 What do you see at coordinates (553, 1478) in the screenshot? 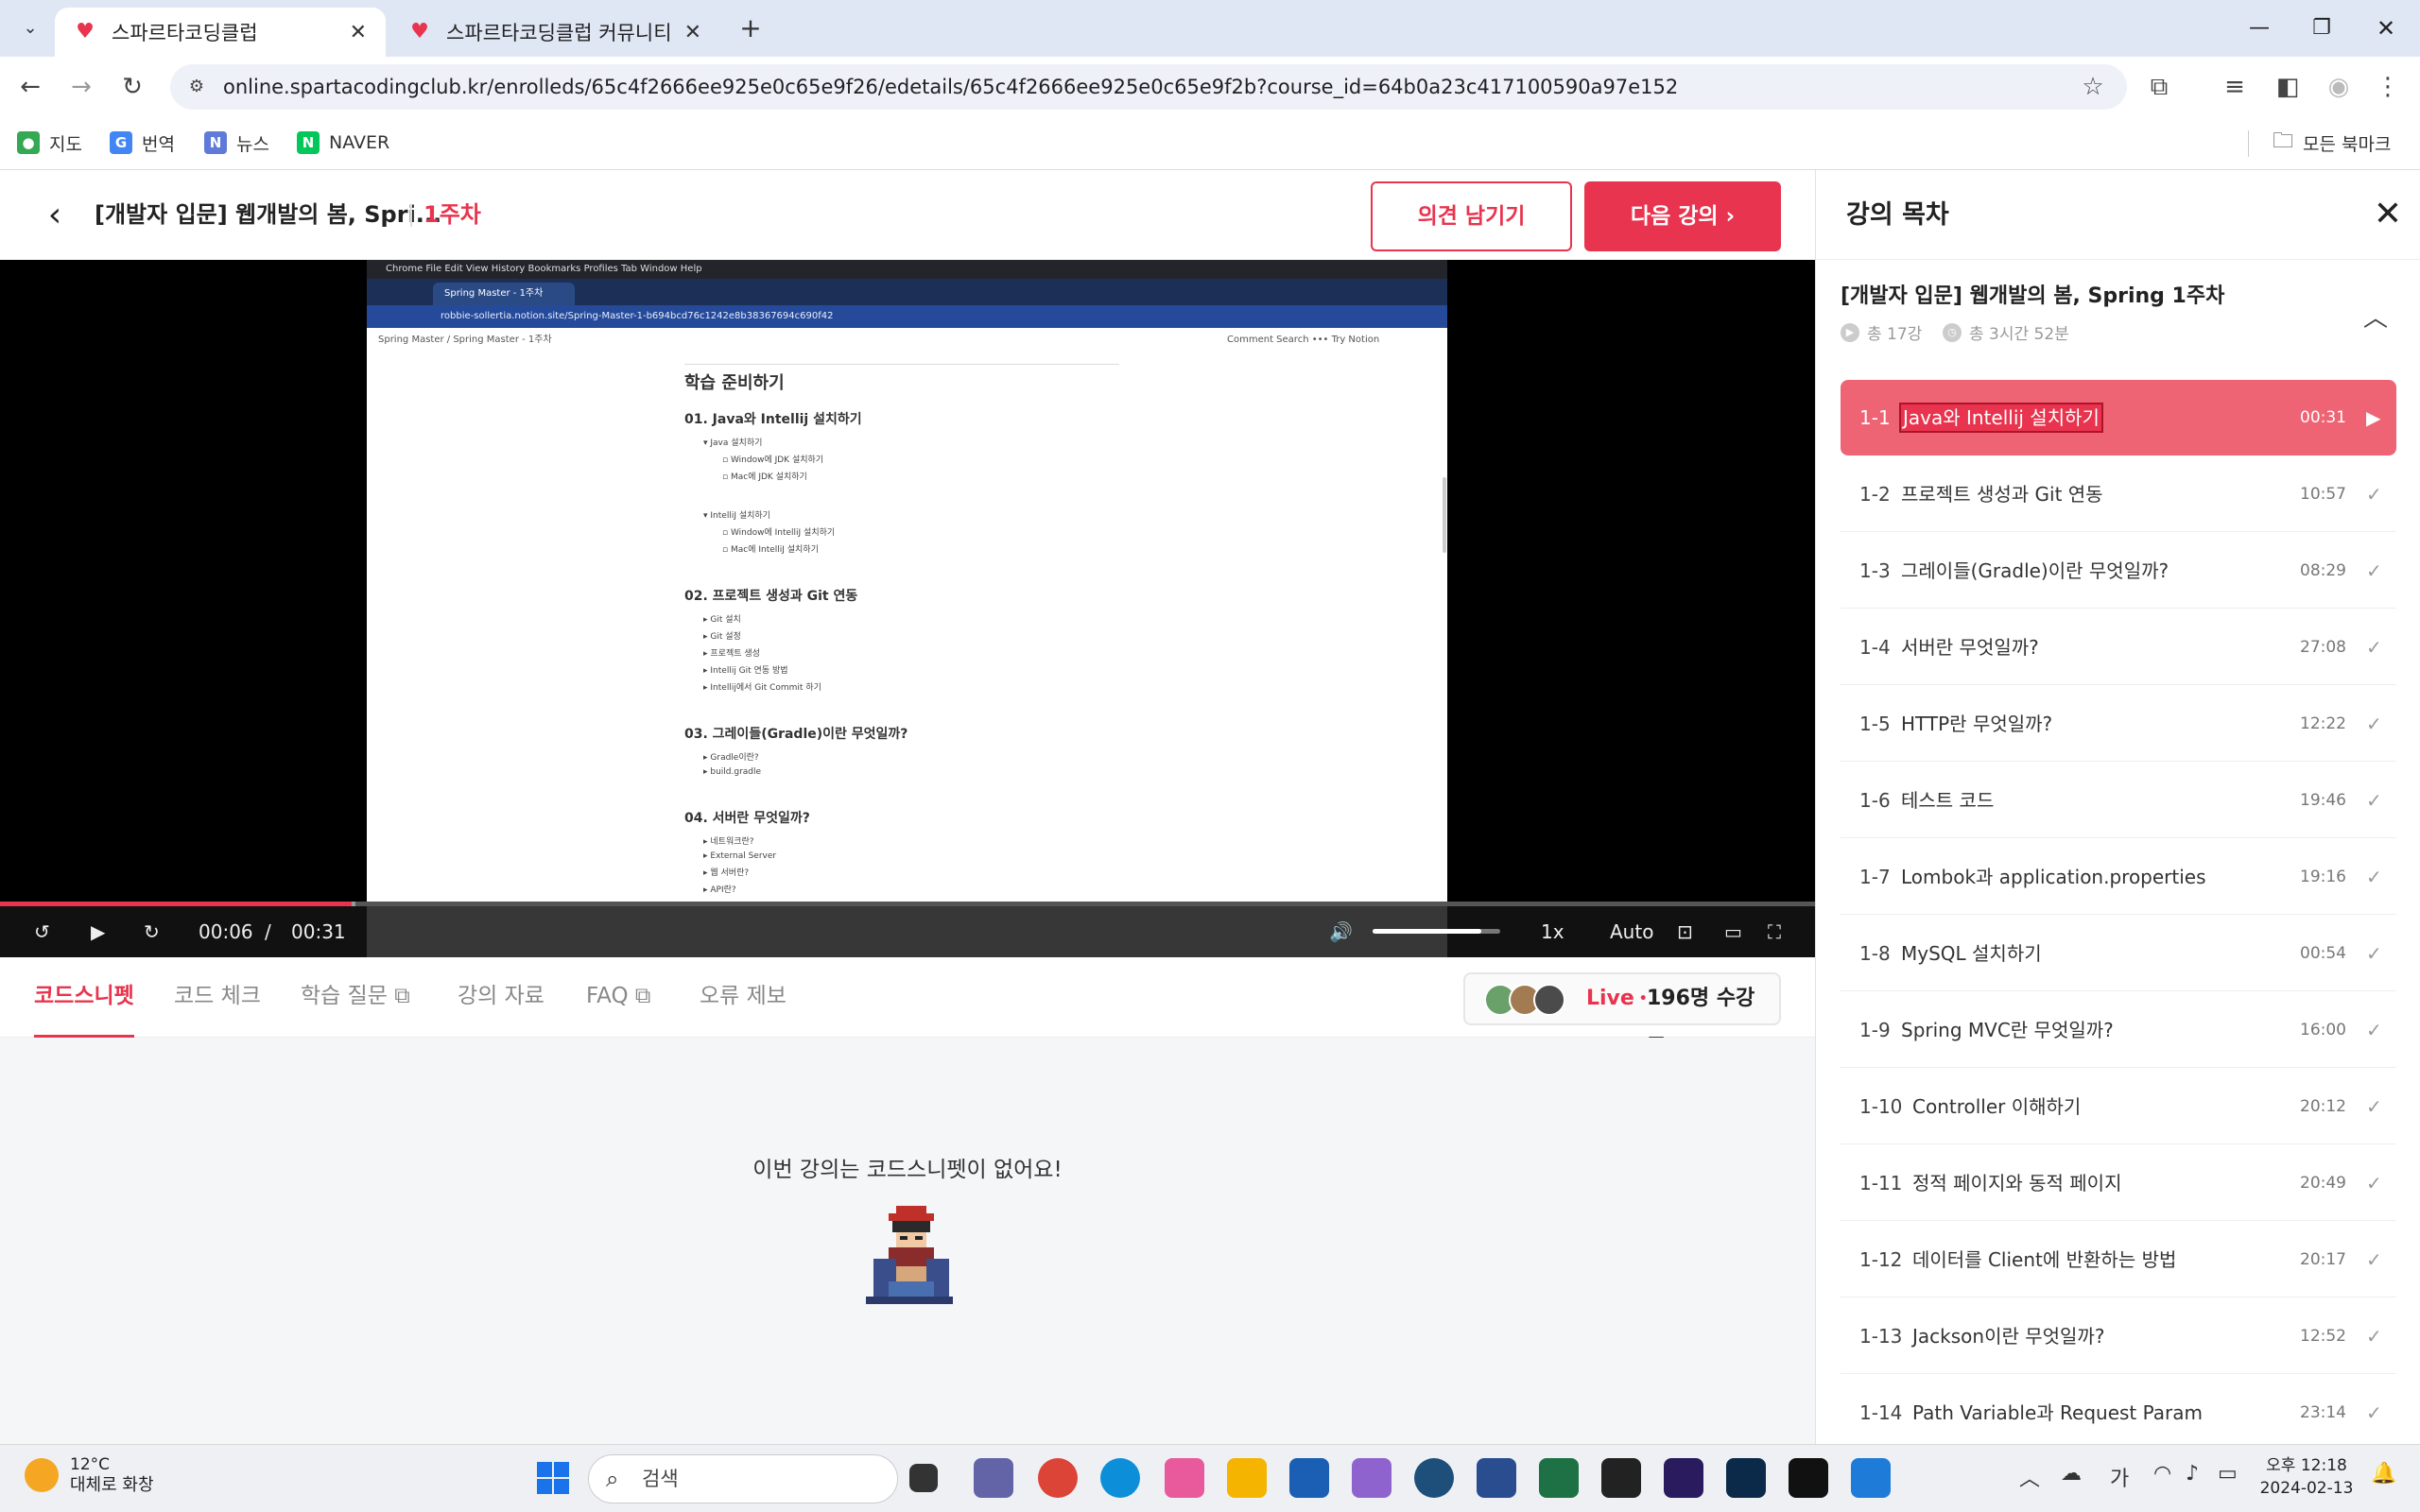
I see `windows-start-icon` at bounding box center [553, 1478].